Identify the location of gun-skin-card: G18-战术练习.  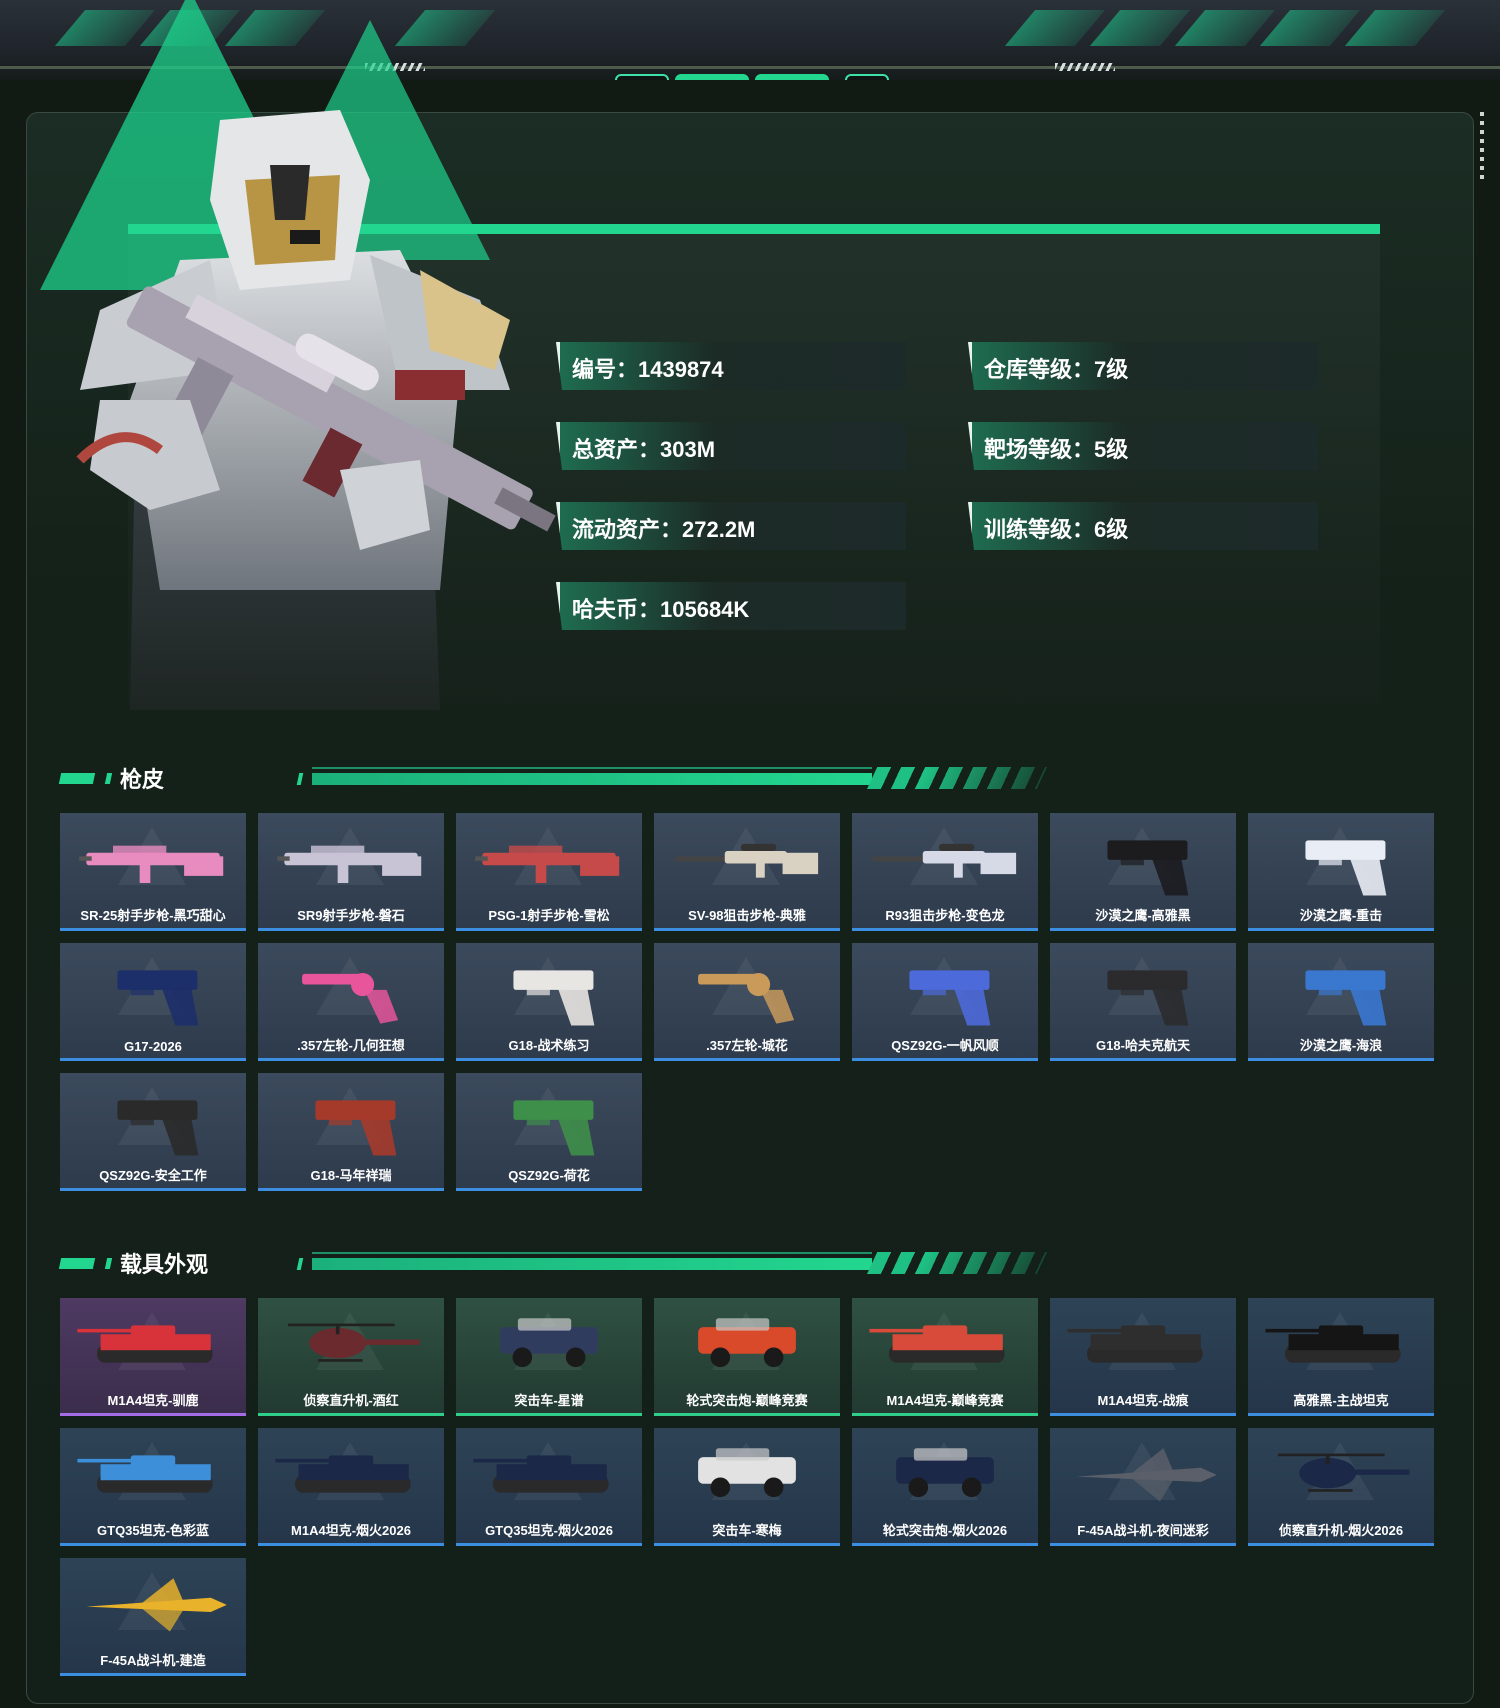
(549, 1002).